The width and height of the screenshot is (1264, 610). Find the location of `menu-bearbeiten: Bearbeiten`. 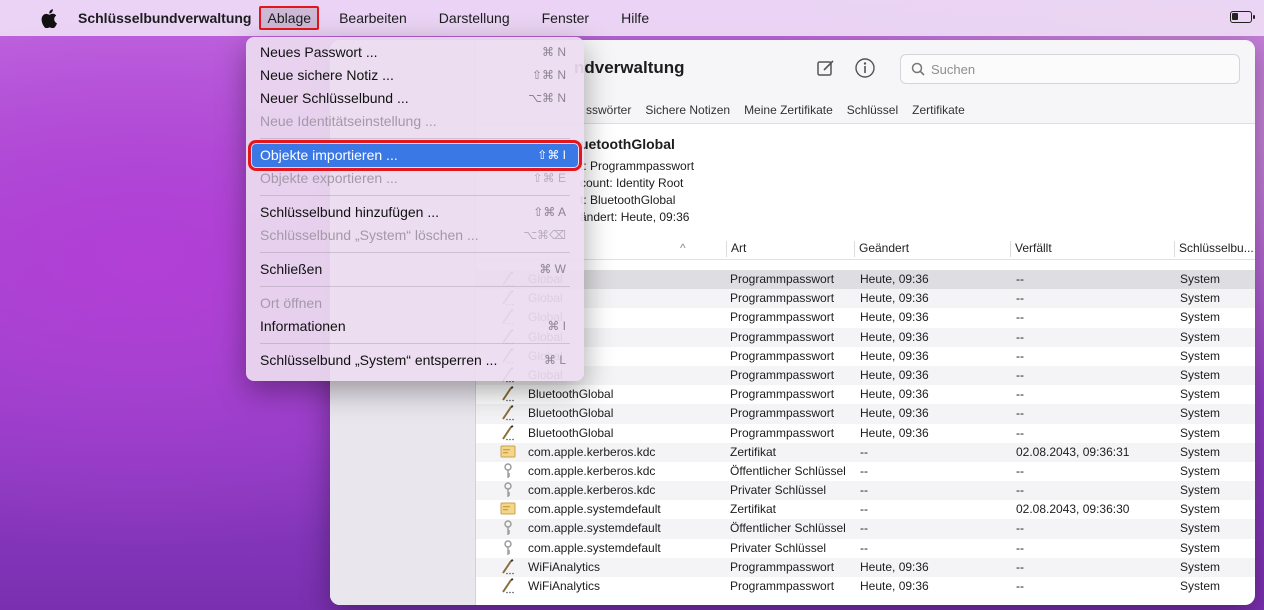

menu-bearbeiten: Bearbeiten is located at coordinates (373, 18).